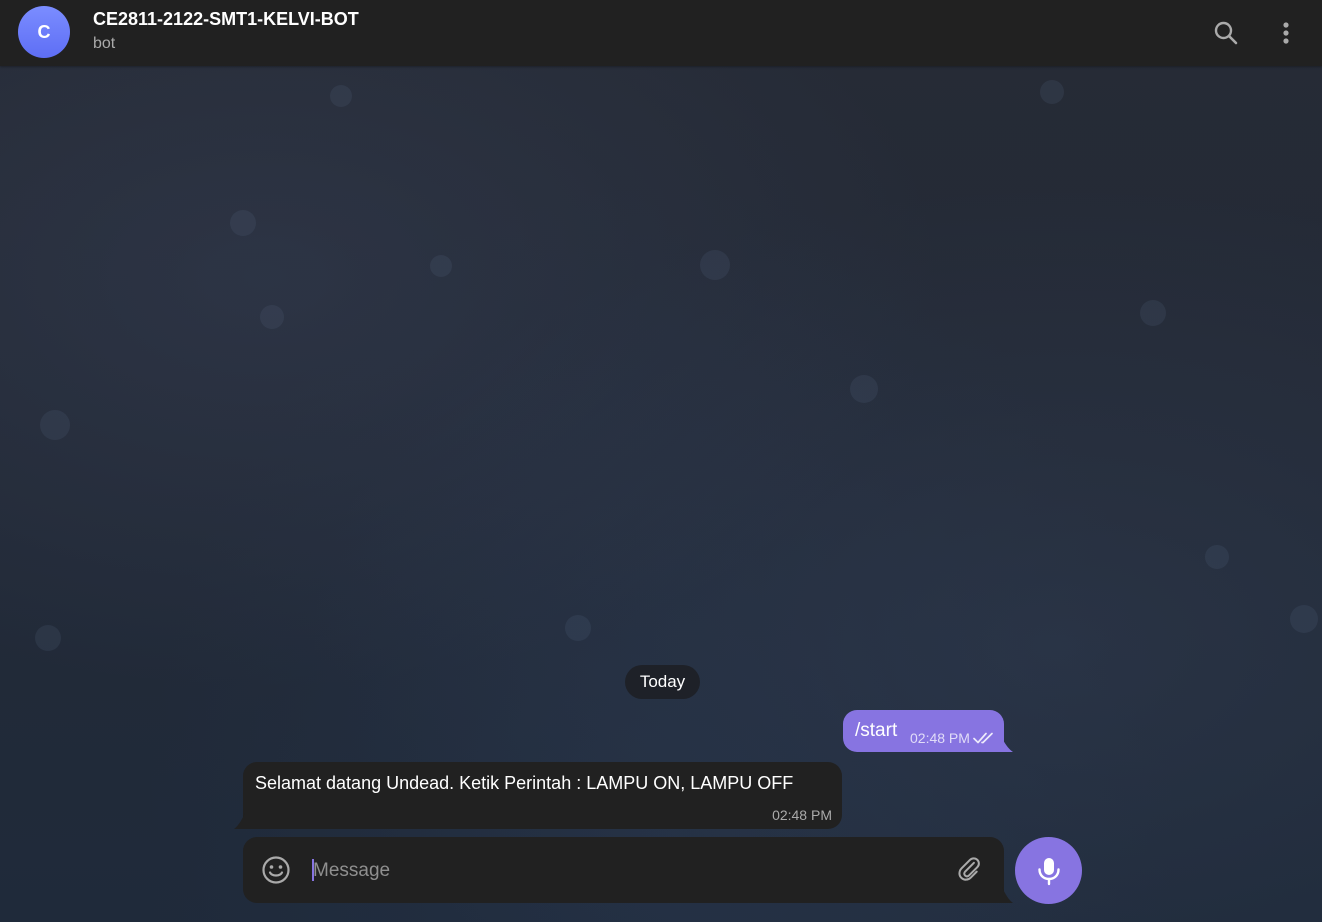 This screenshot has height=922, width=1322. I want to click on text-caret, so click(313, 870).